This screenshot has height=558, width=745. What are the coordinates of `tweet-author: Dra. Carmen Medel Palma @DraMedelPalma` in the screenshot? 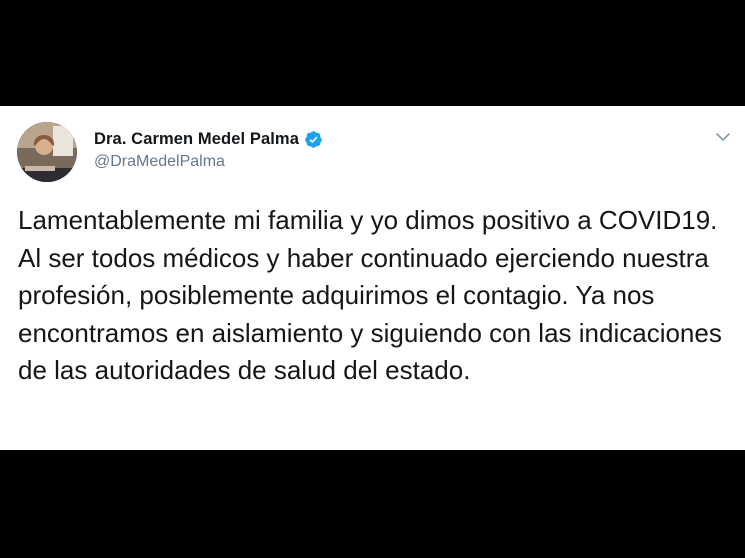 It's located at (208, 149).